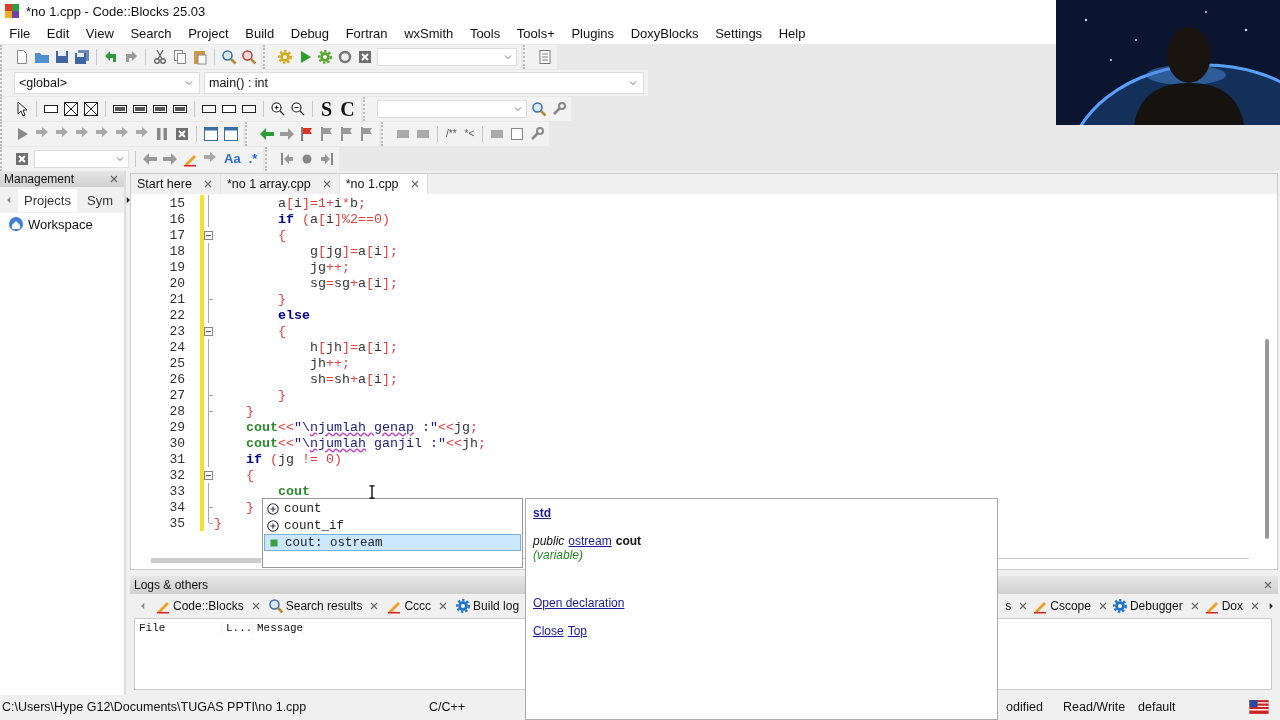 The image size is (1280, 720). I want to click on menu-item: File, so click(20, 33).